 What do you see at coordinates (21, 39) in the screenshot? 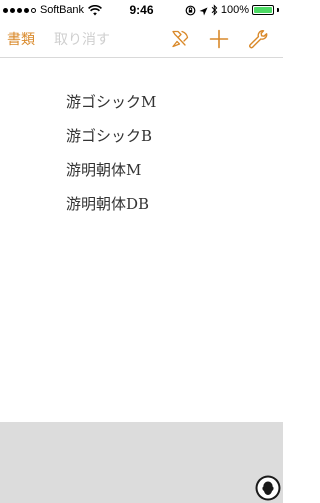
I see `documents-button: 書類` at bounding box center [21, 39].